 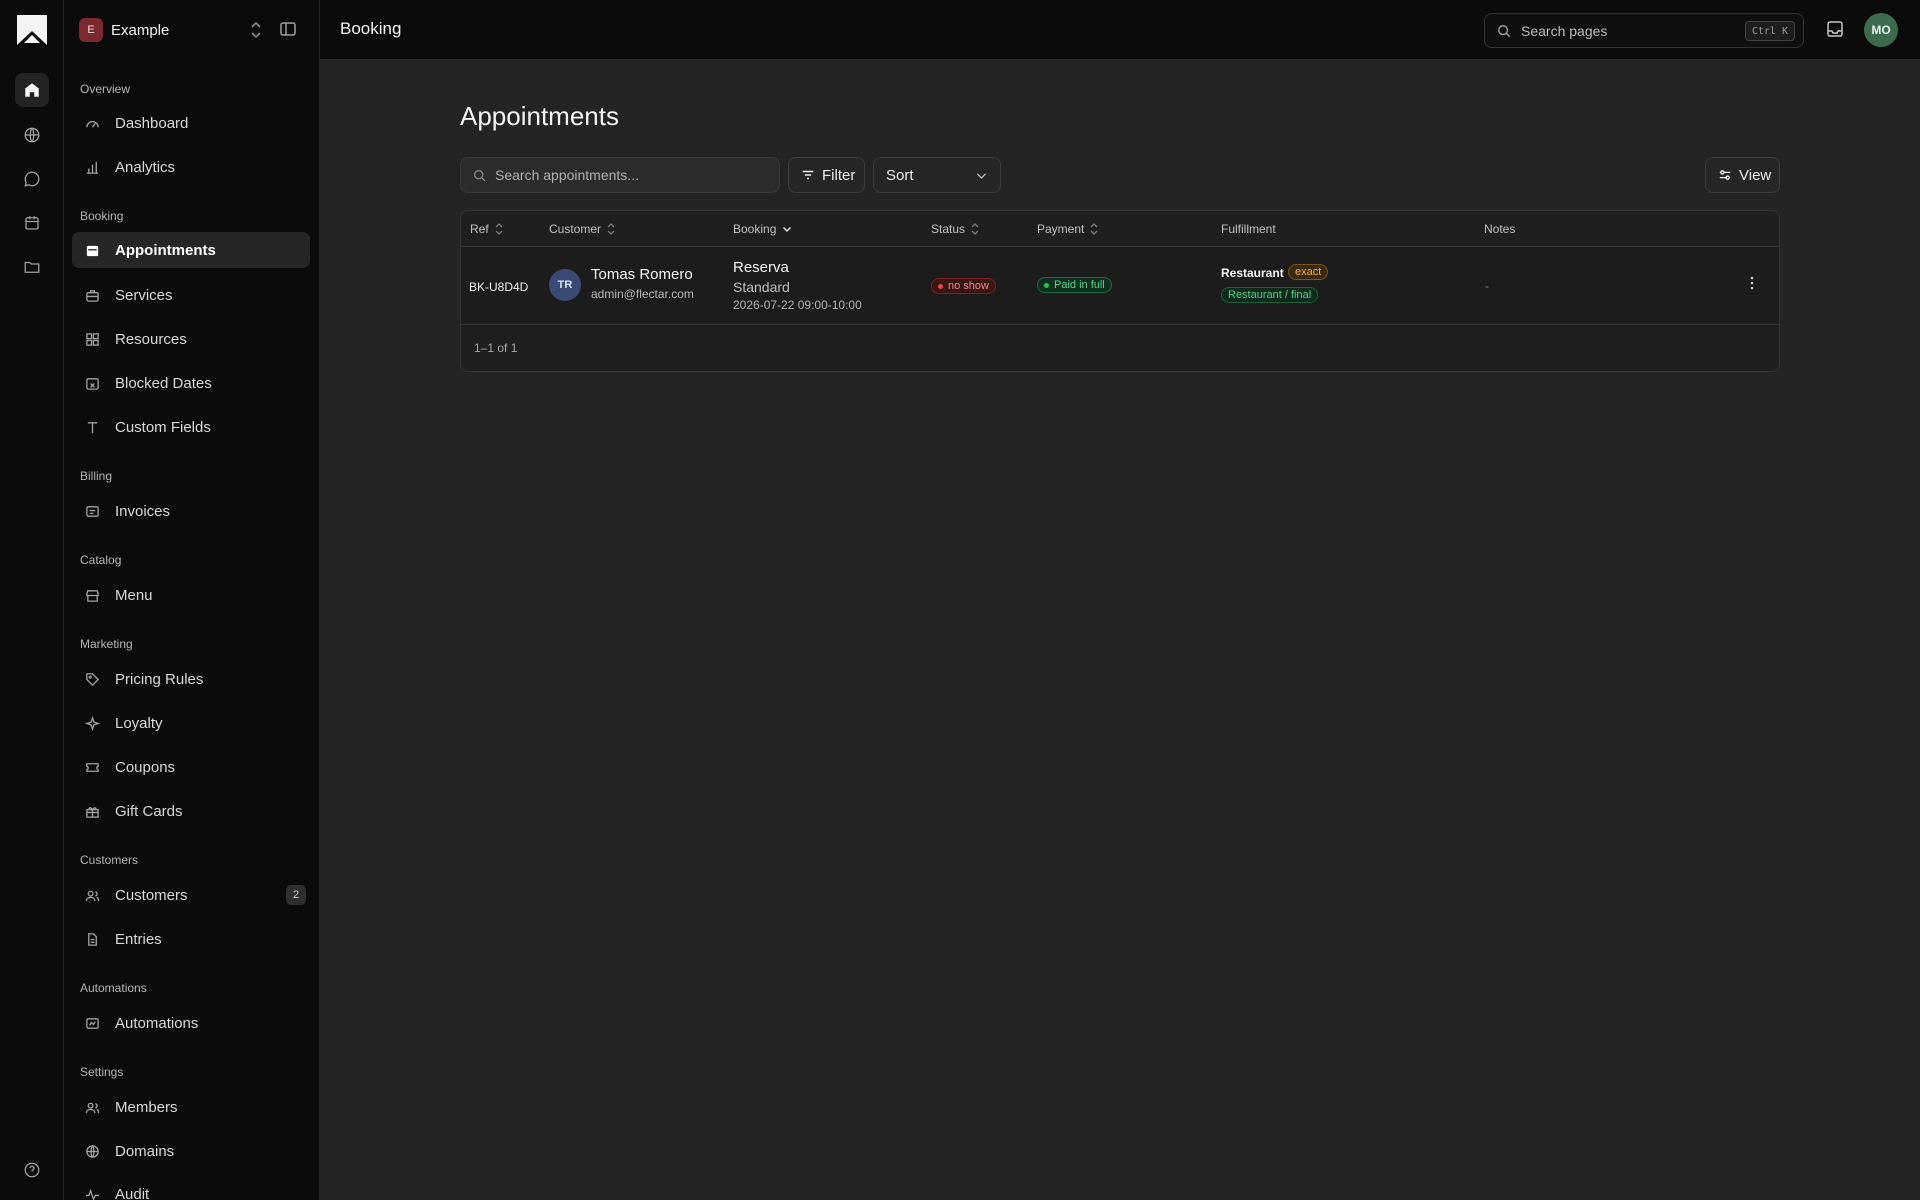 I want to click on workspace-name: Example, so click(x=140, y=30).